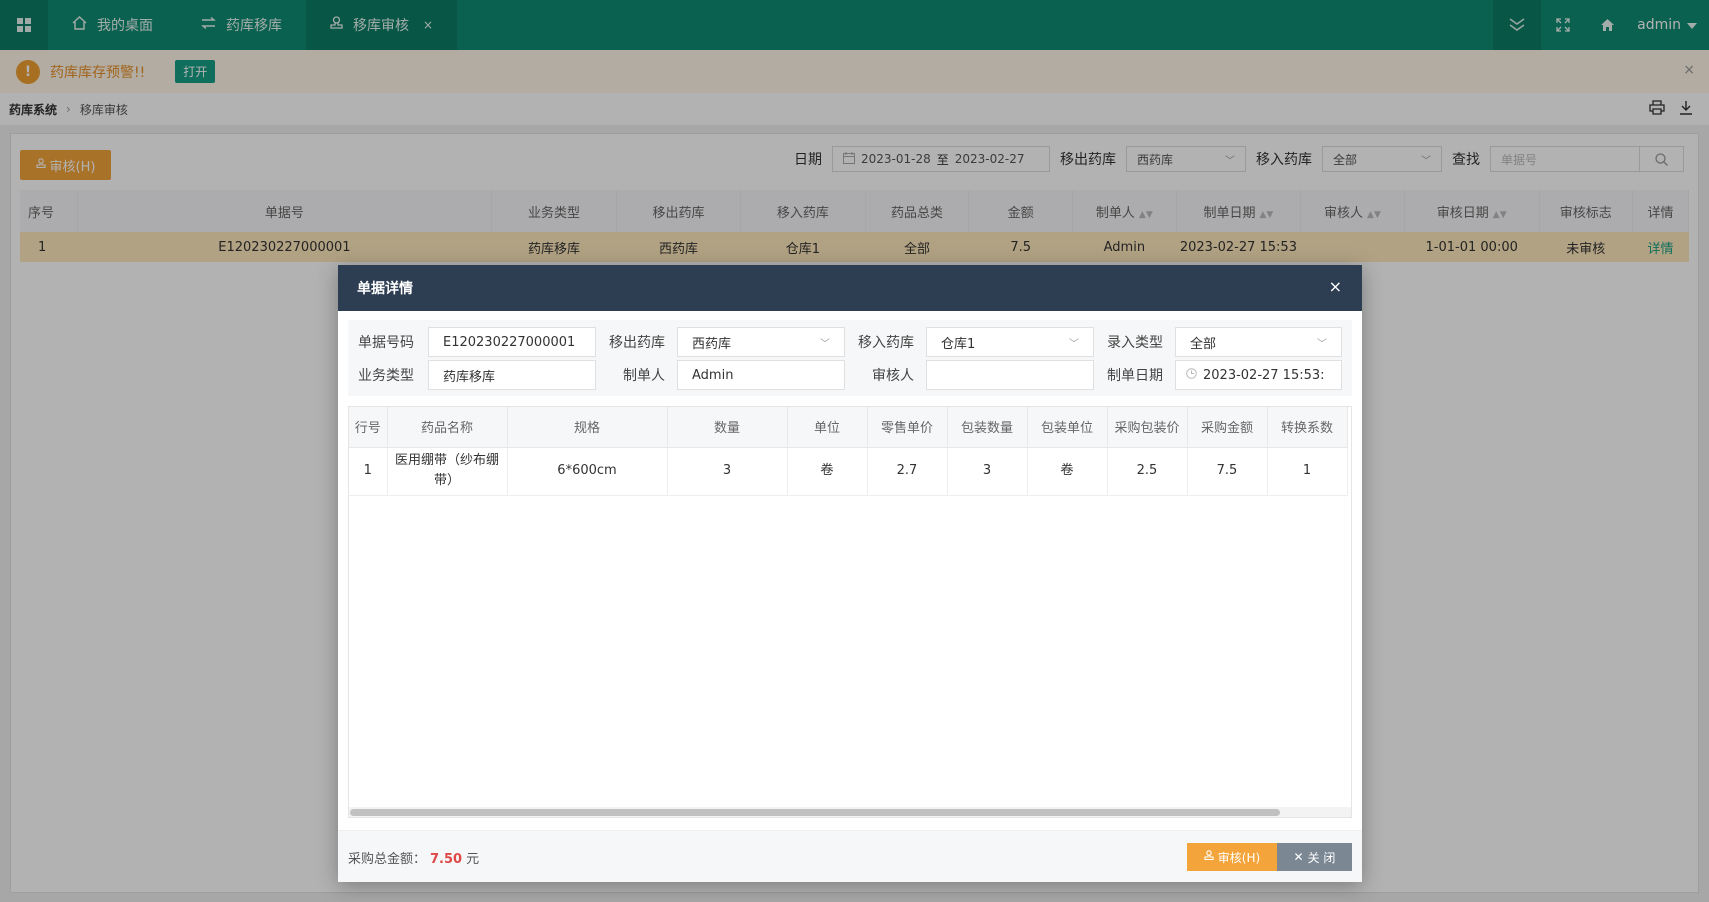  What do you see at coordinates (447, 427) in the screenshot?
I see `col-header: 药品名称` at bounding box center [447, 427].